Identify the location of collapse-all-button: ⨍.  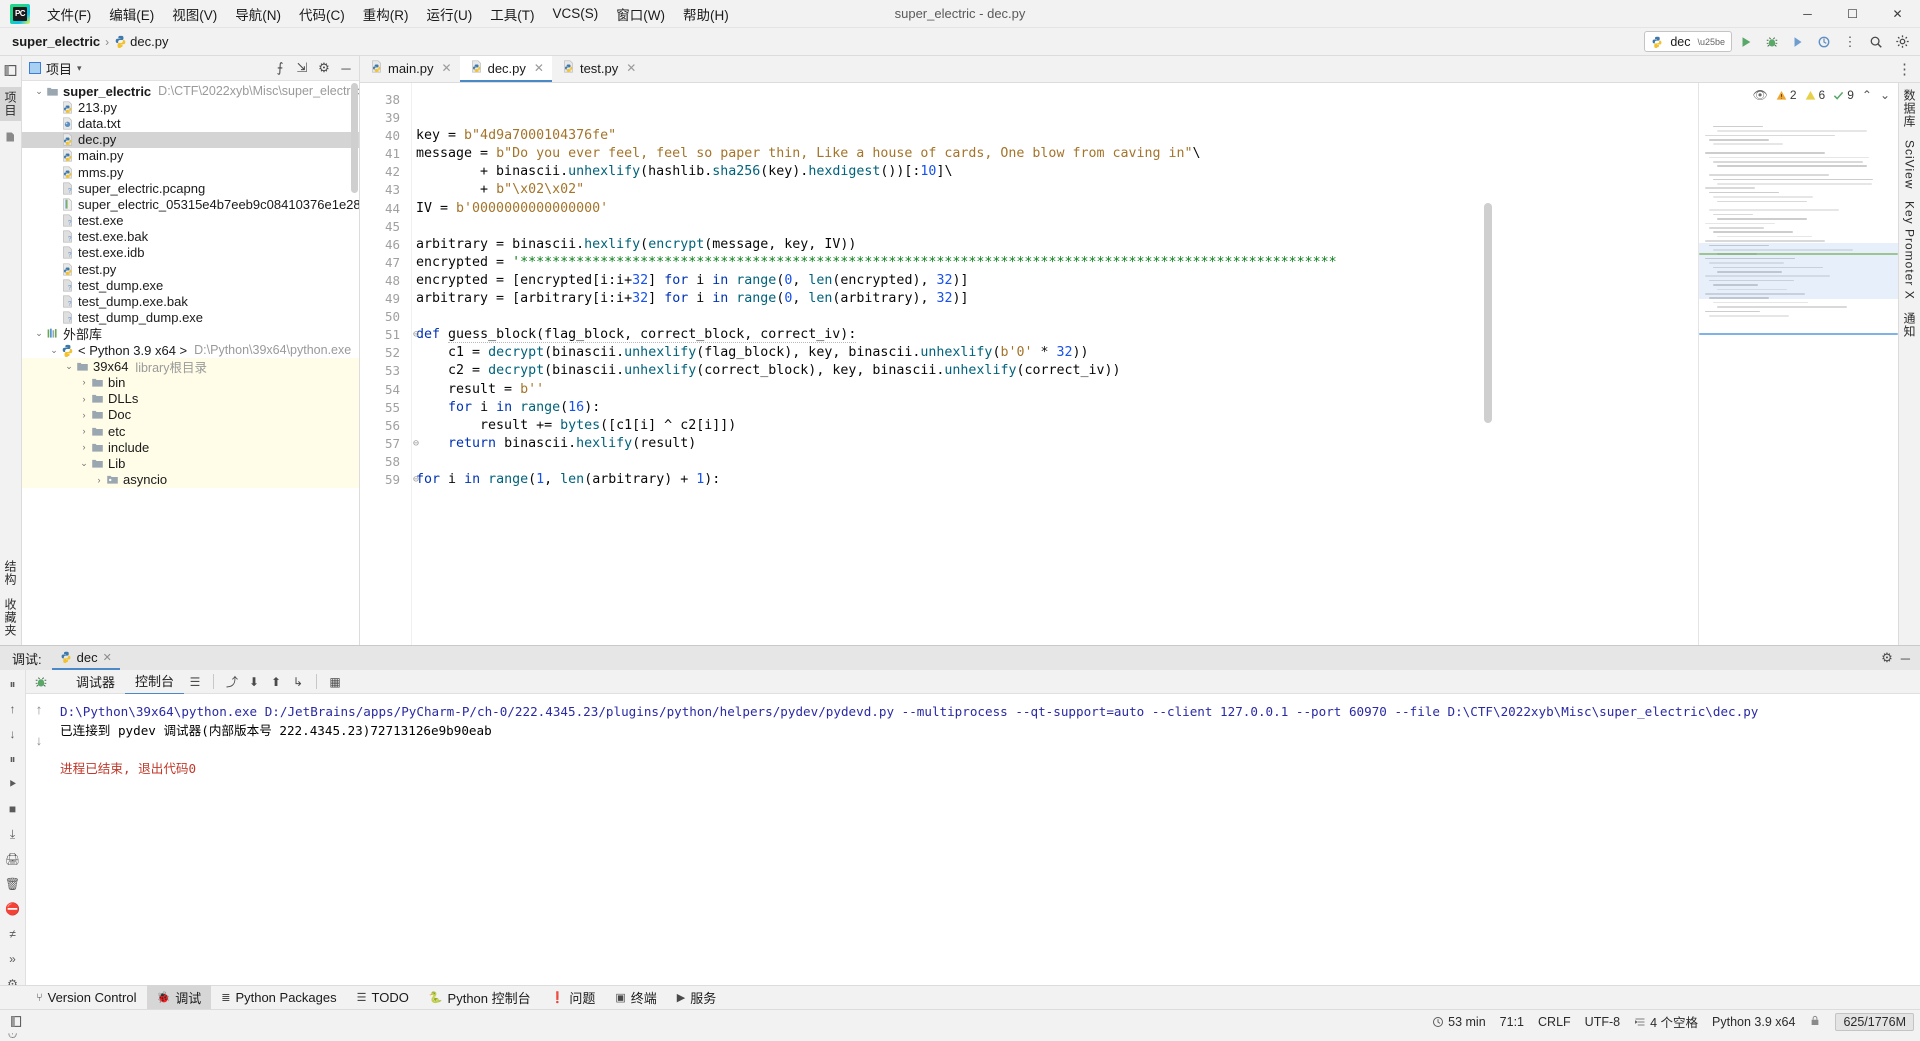
(280, 68).